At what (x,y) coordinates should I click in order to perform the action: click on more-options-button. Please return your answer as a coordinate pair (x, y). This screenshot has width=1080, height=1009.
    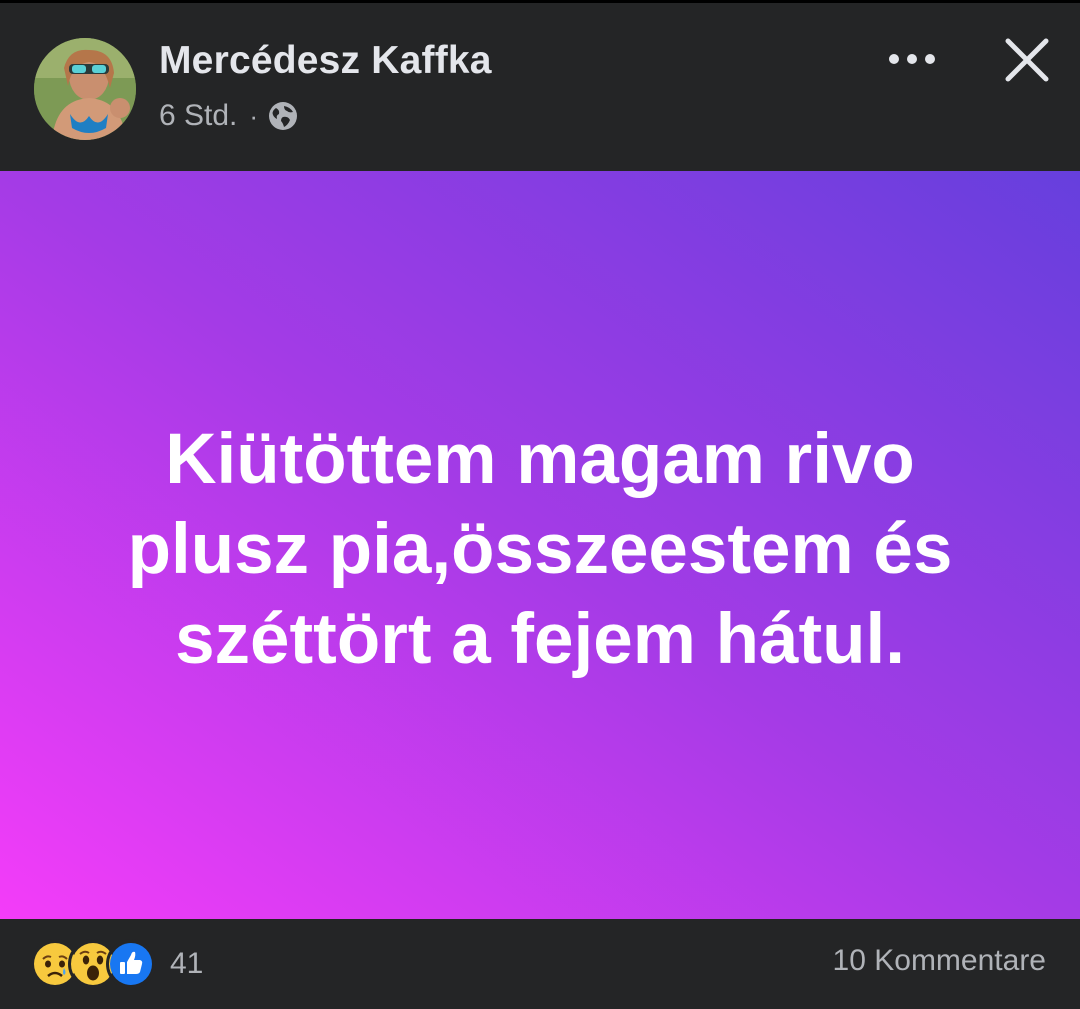
    Looking at the image, I should click on (912, 59).